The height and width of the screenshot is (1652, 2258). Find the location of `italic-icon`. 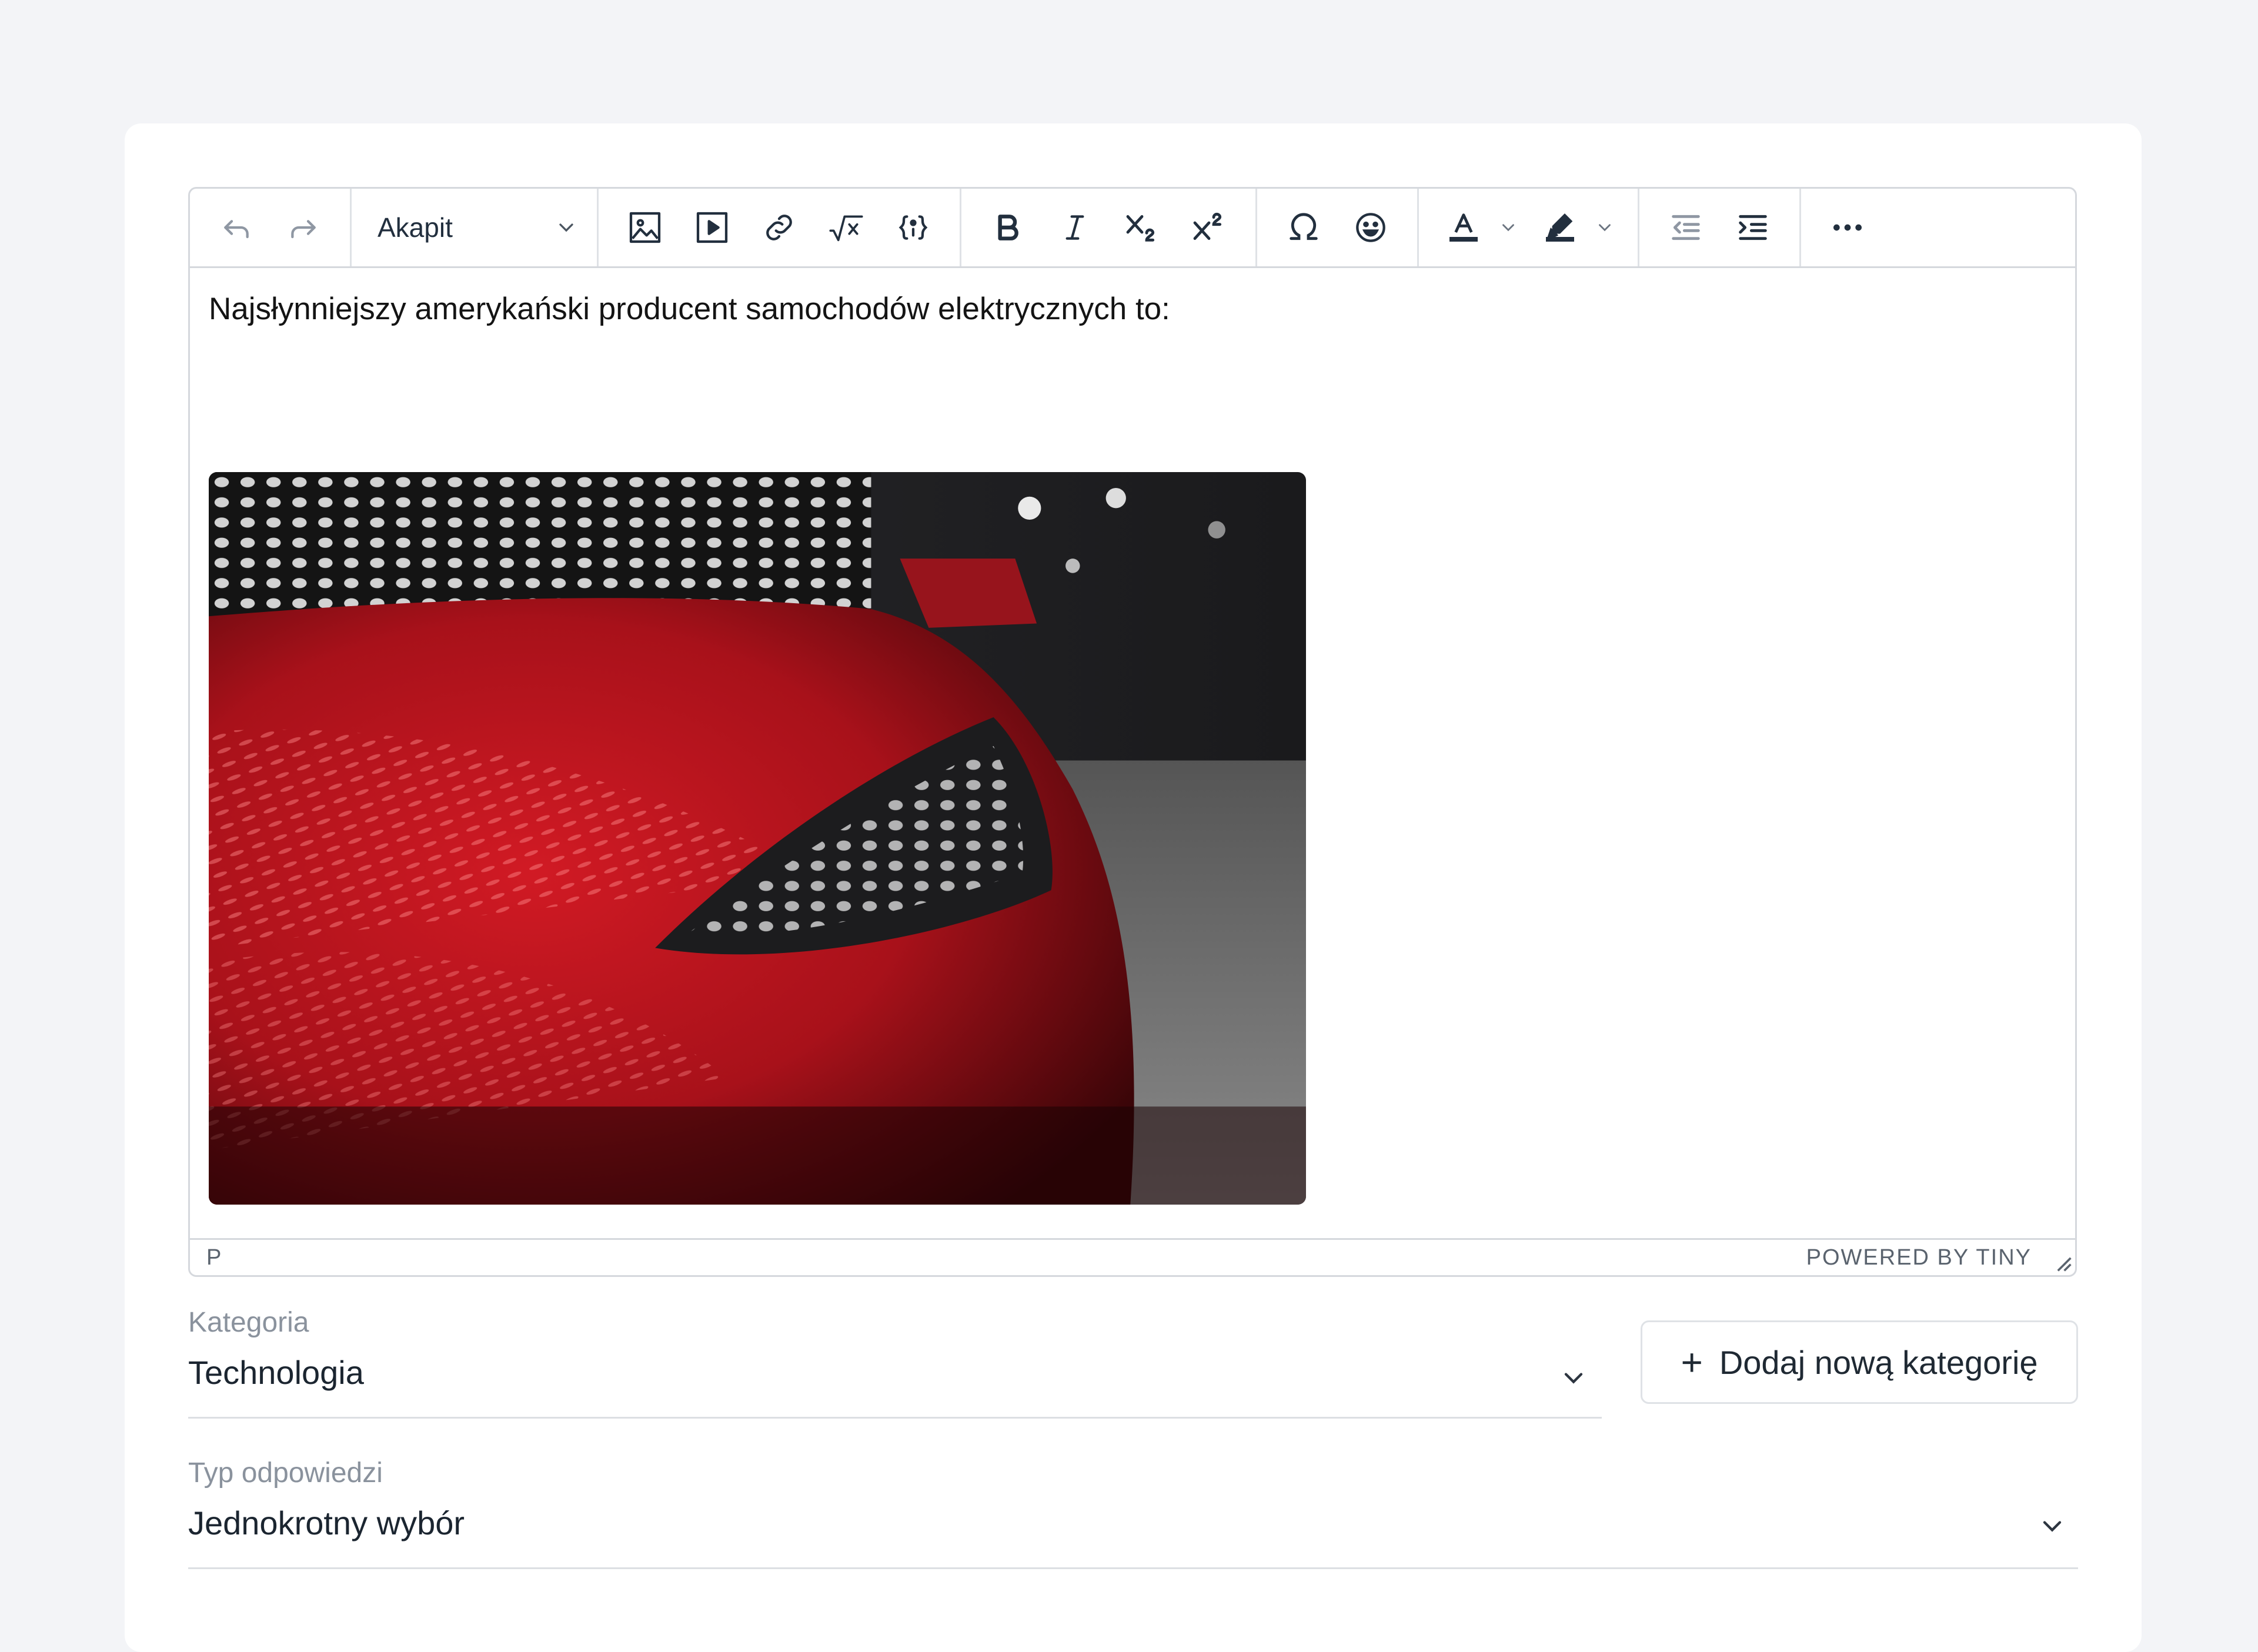

italic-icon is located at coordinates (1074, 228).